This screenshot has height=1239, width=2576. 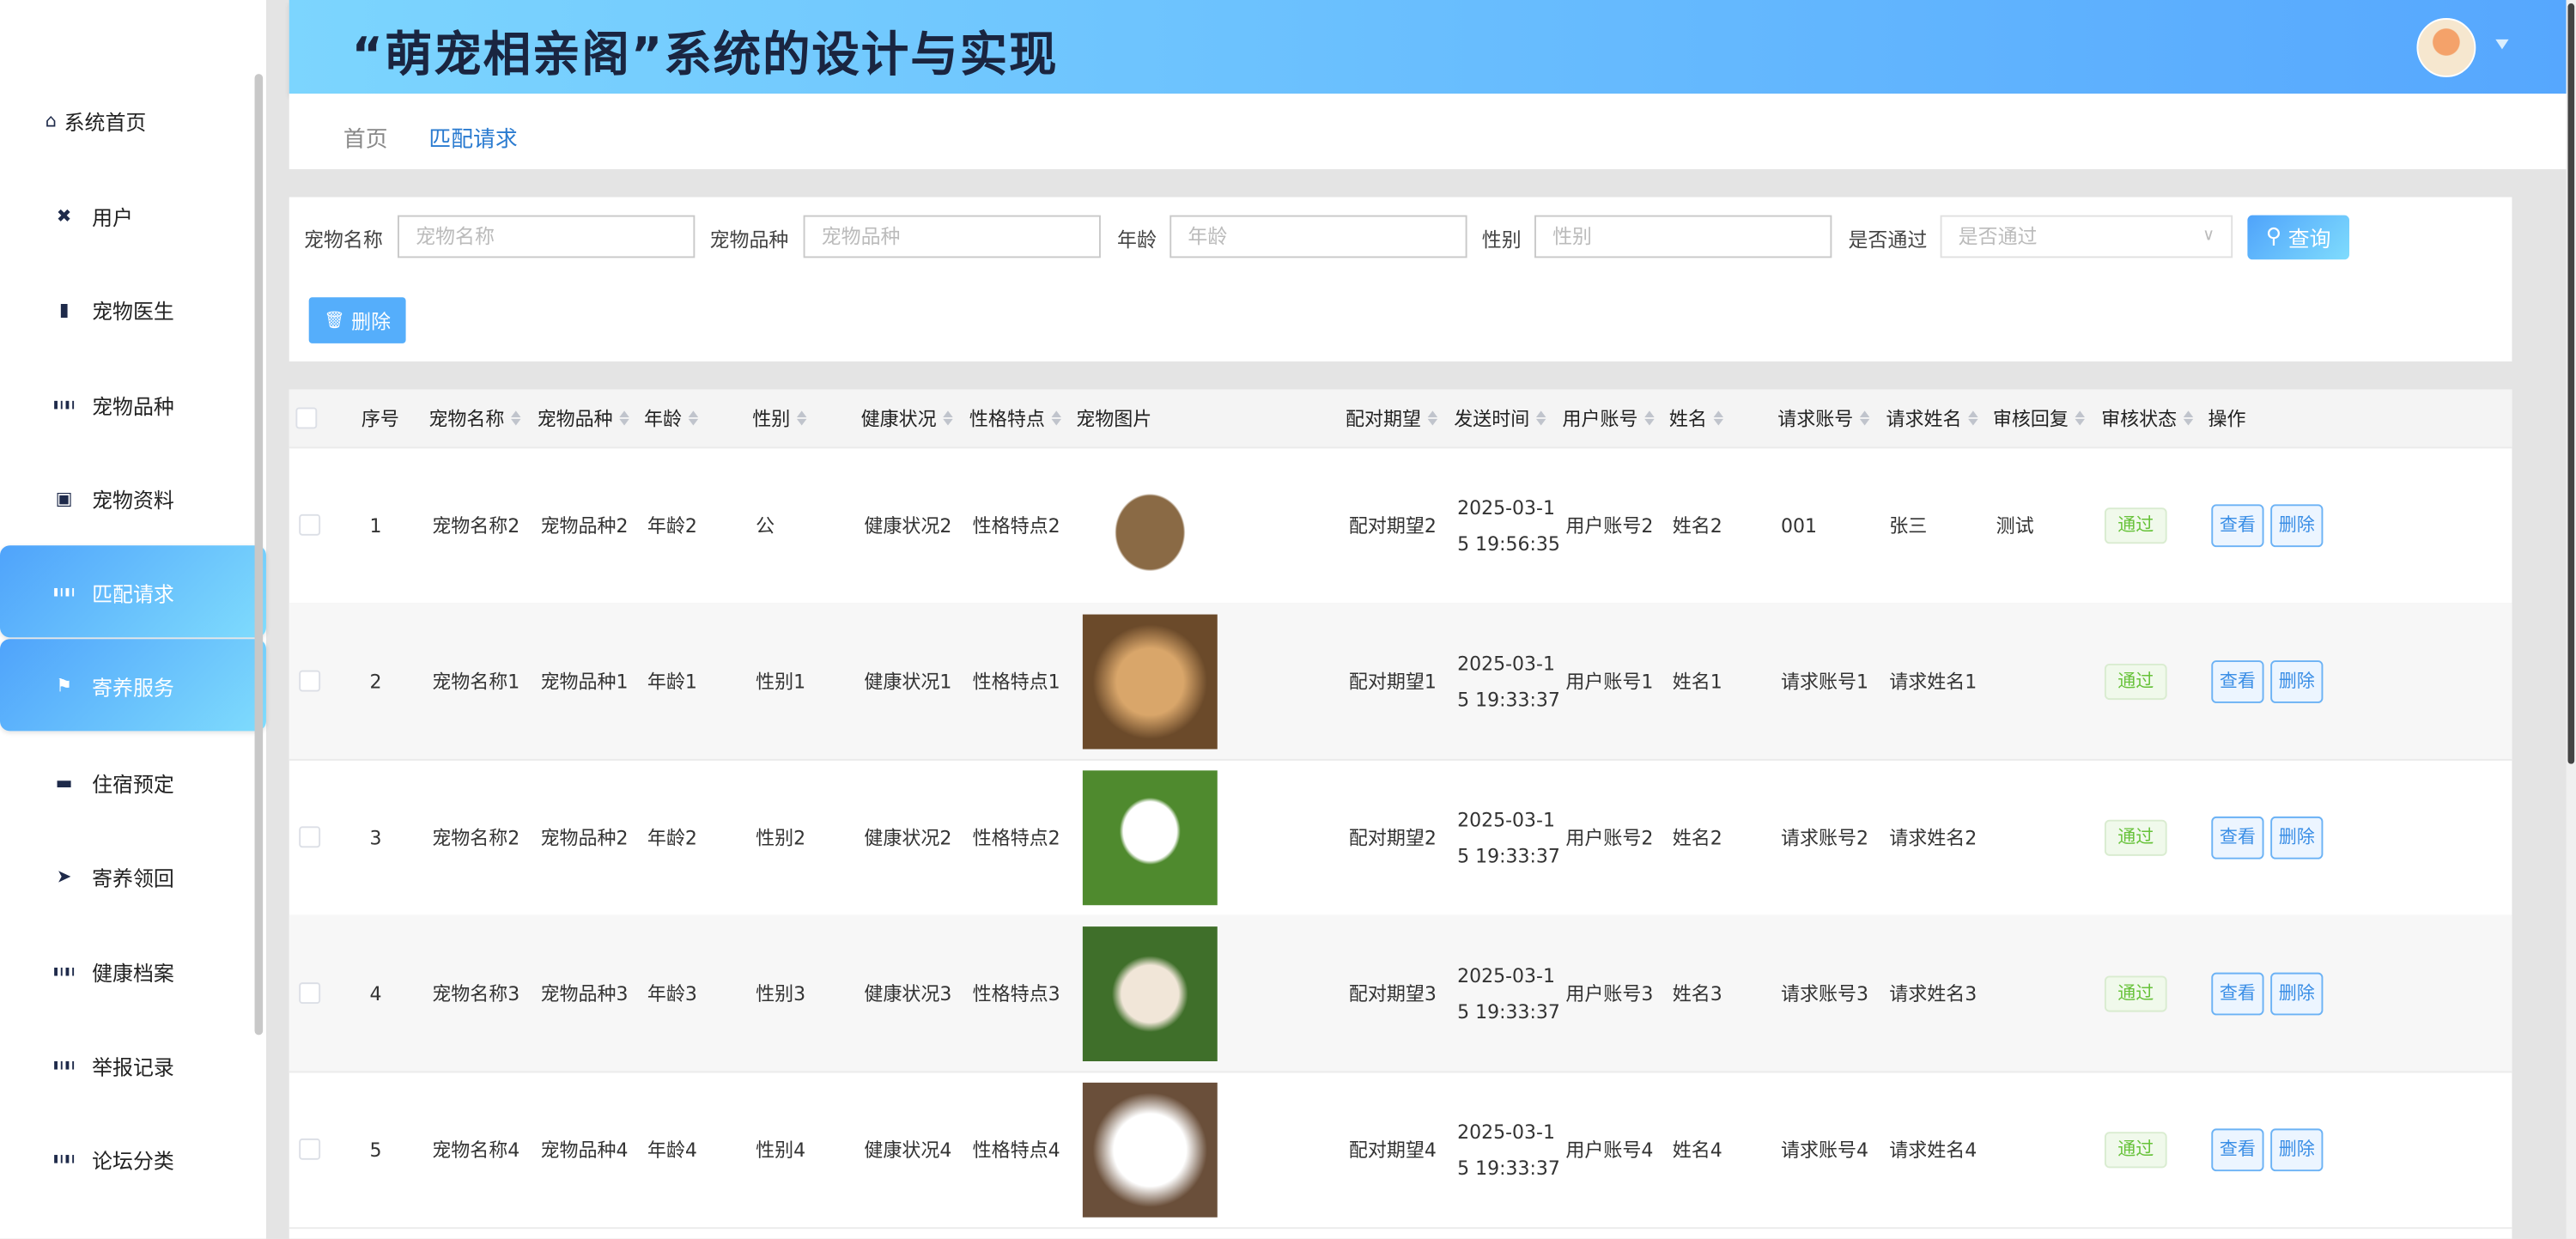 What do you see at coordinates (2446, 47) in the screenshot?
I see `avatar` at bounding box center [2446, 47].